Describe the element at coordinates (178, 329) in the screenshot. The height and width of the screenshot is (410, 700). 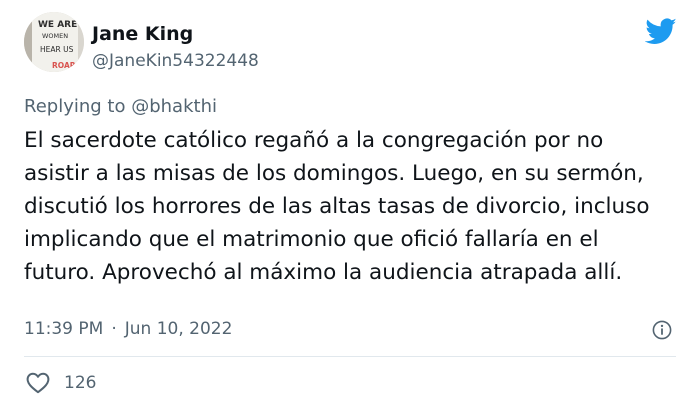
I see `tweet-date: Jun 10, 2022` at that location.